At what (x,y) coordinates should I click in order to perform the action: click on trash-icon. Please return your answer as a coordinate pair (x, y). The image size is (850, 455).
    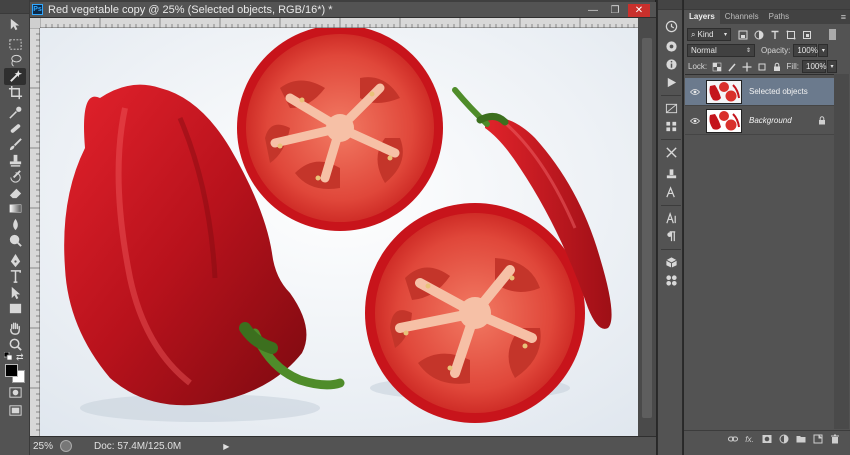
    Looking at the image, I should click on (834, 439).